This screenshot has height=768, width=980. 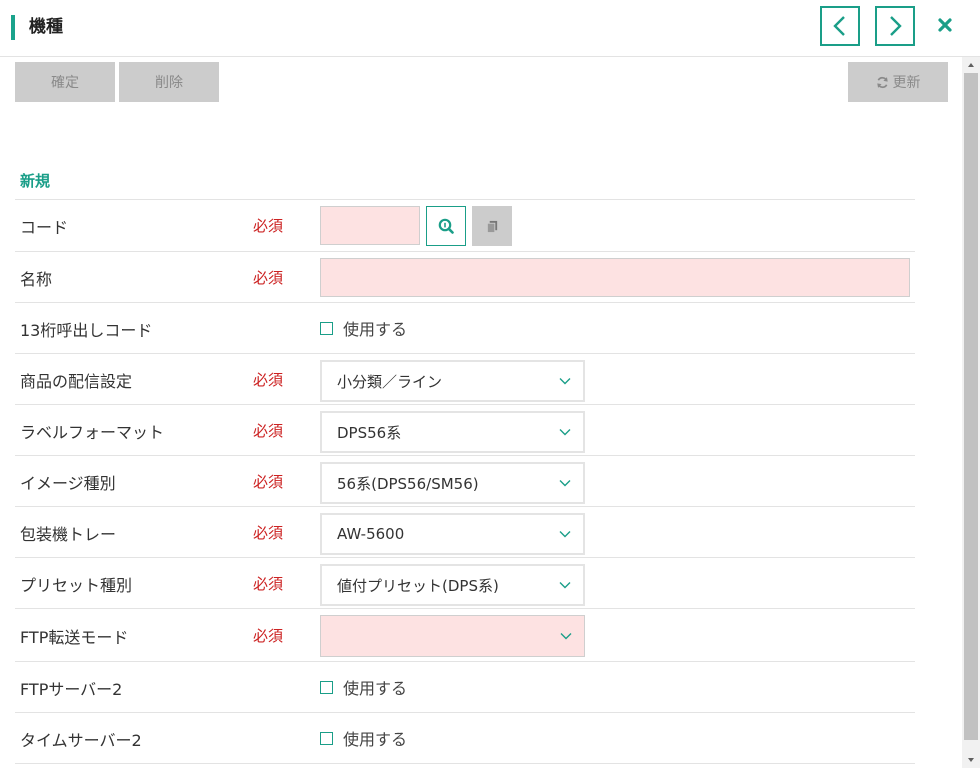 I want to click on form-row-wrapper-tray: 包装機トレー 必須 AW-5600, so click(x=465, y=531).